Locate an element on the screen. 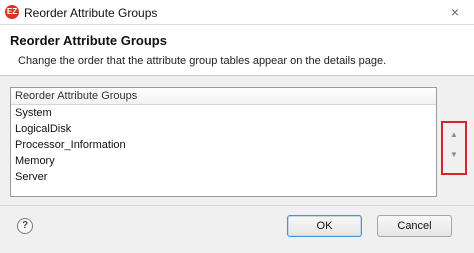 The image size is (474, 253). move-up-icon: ▲ is located at coordinates (454, 135).